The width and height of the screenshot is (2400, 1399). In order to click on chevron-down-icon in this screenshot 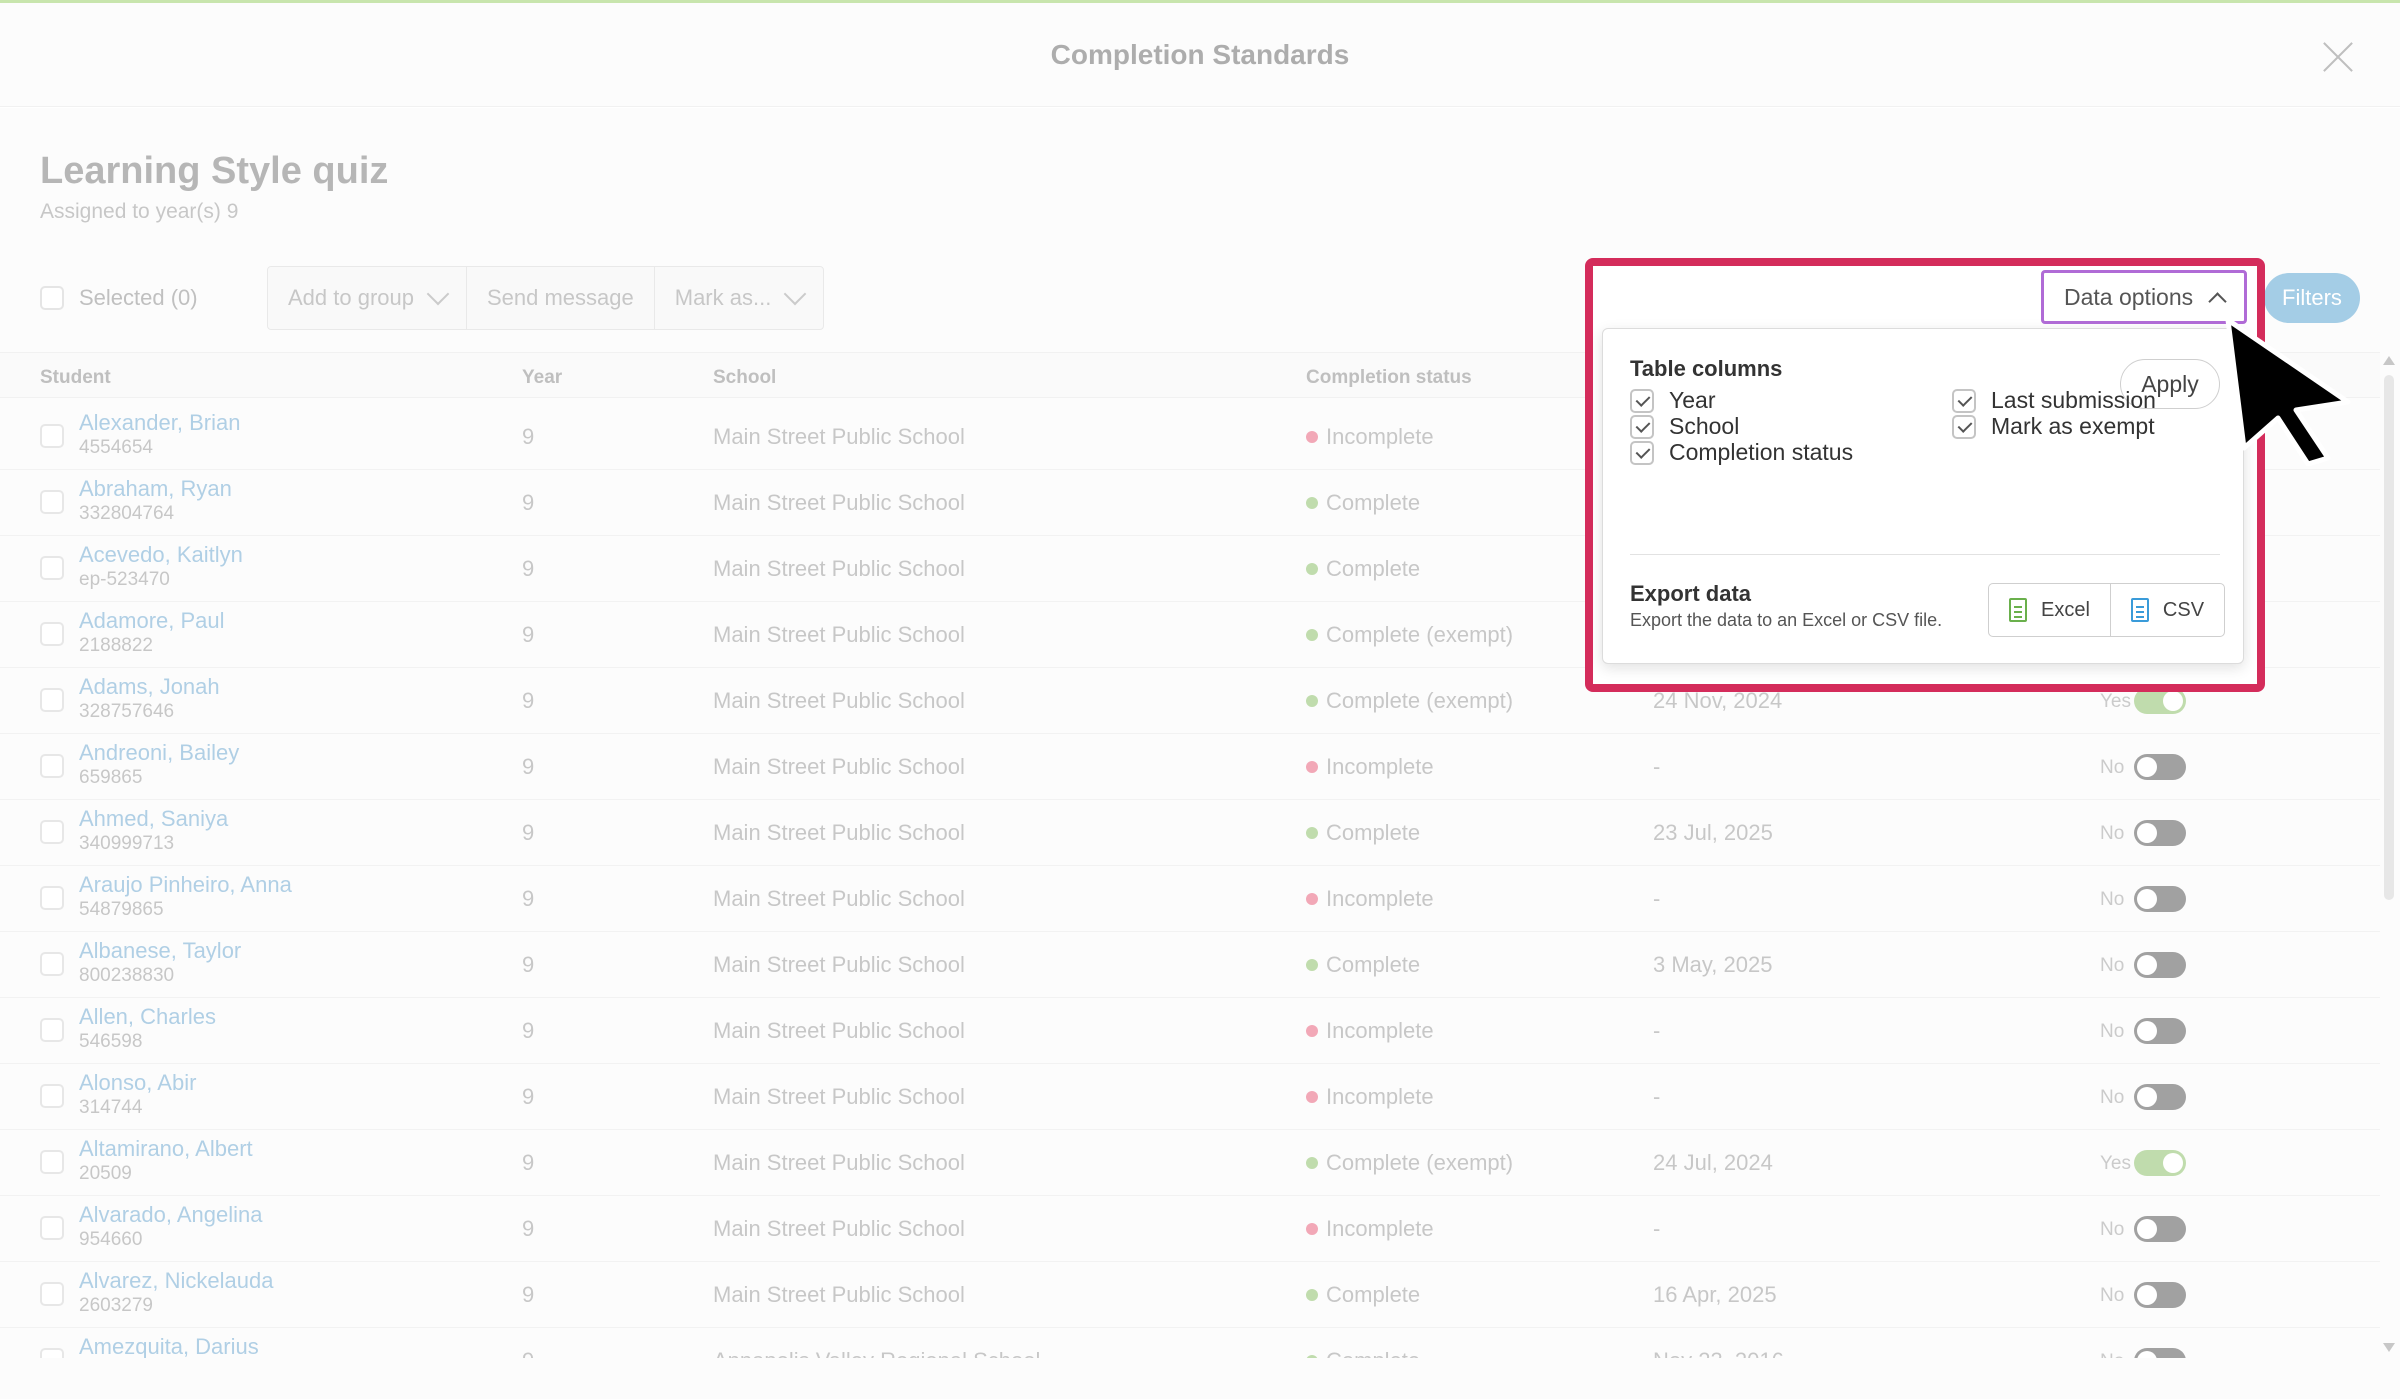, I will do `click(438, 294)`.